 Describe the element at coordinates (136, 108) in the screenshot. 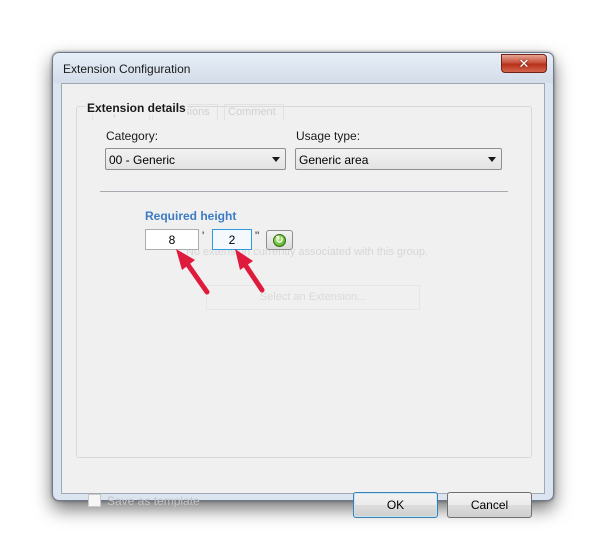

I see `group-title: Extension details` at that location.